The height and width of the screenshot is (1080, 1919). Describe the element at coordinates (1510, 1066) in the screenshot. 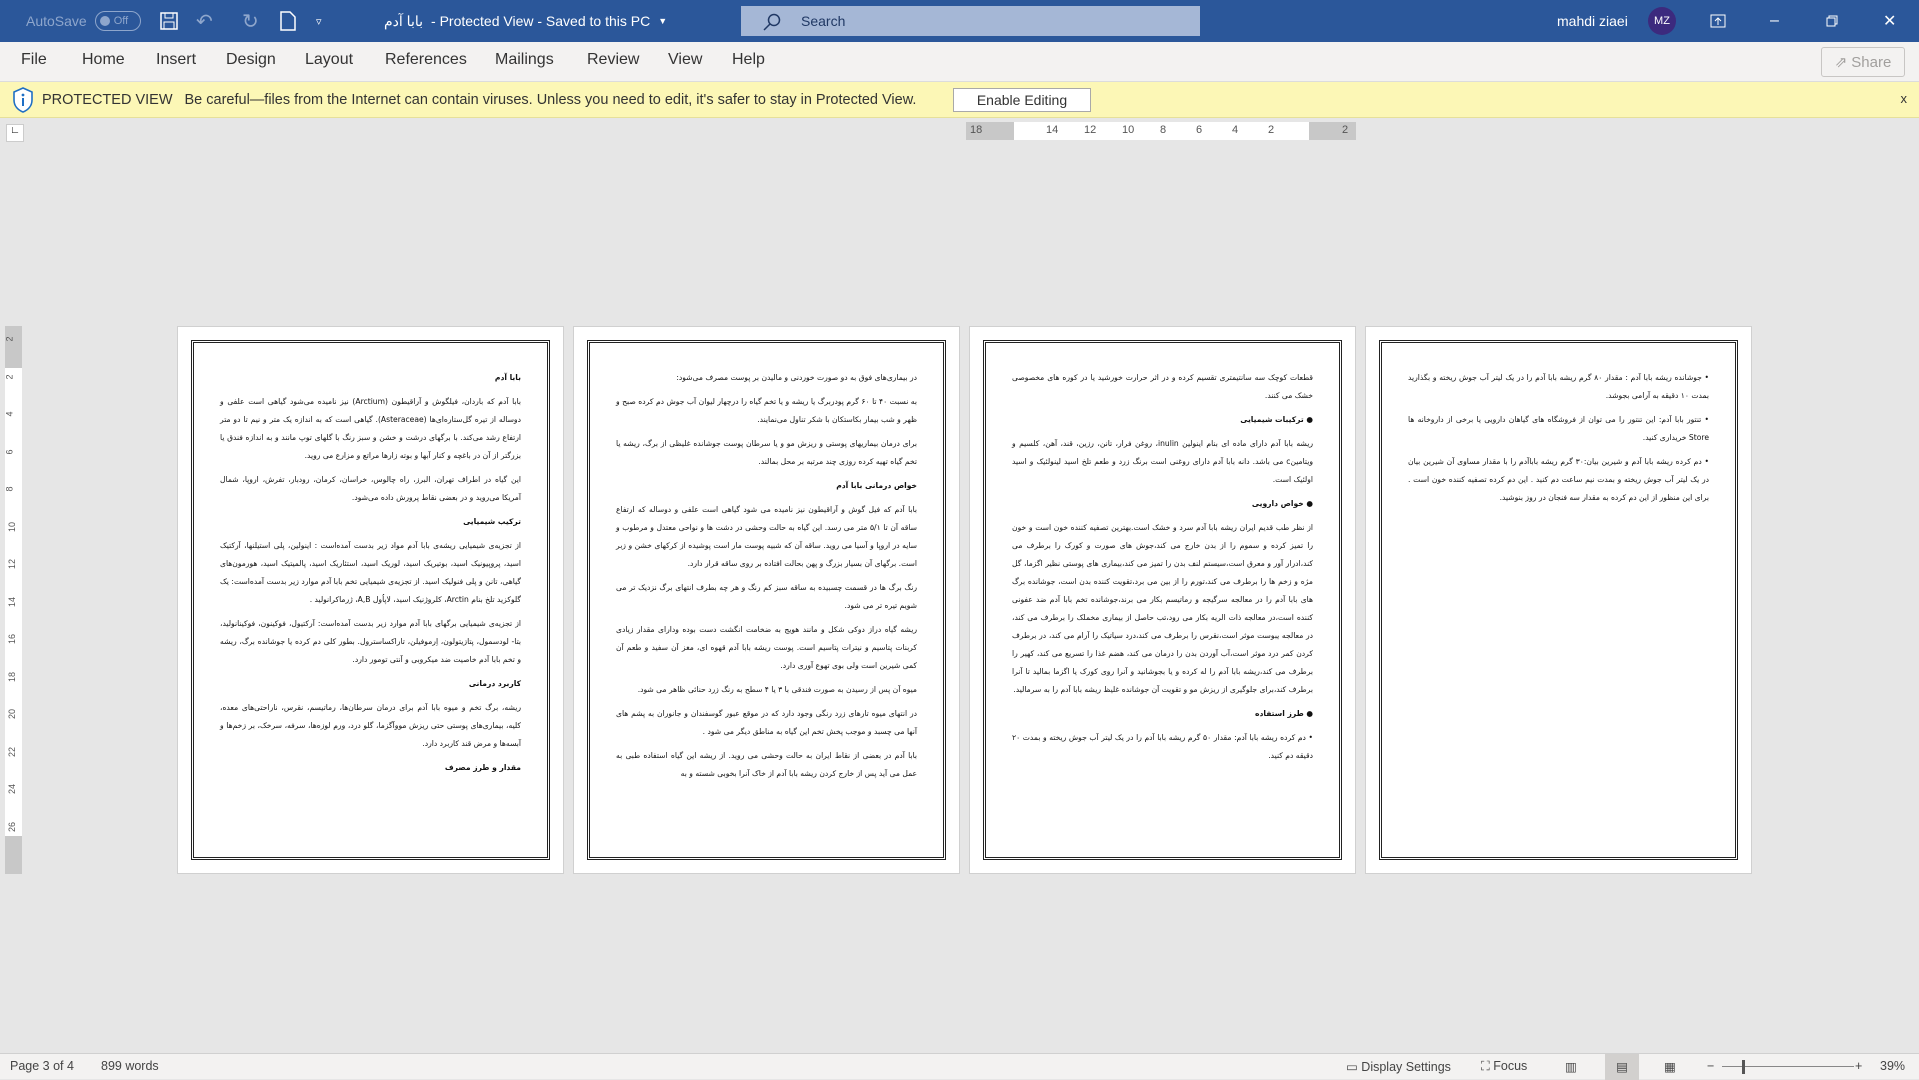

I see `focus-label: Focus` at that location.